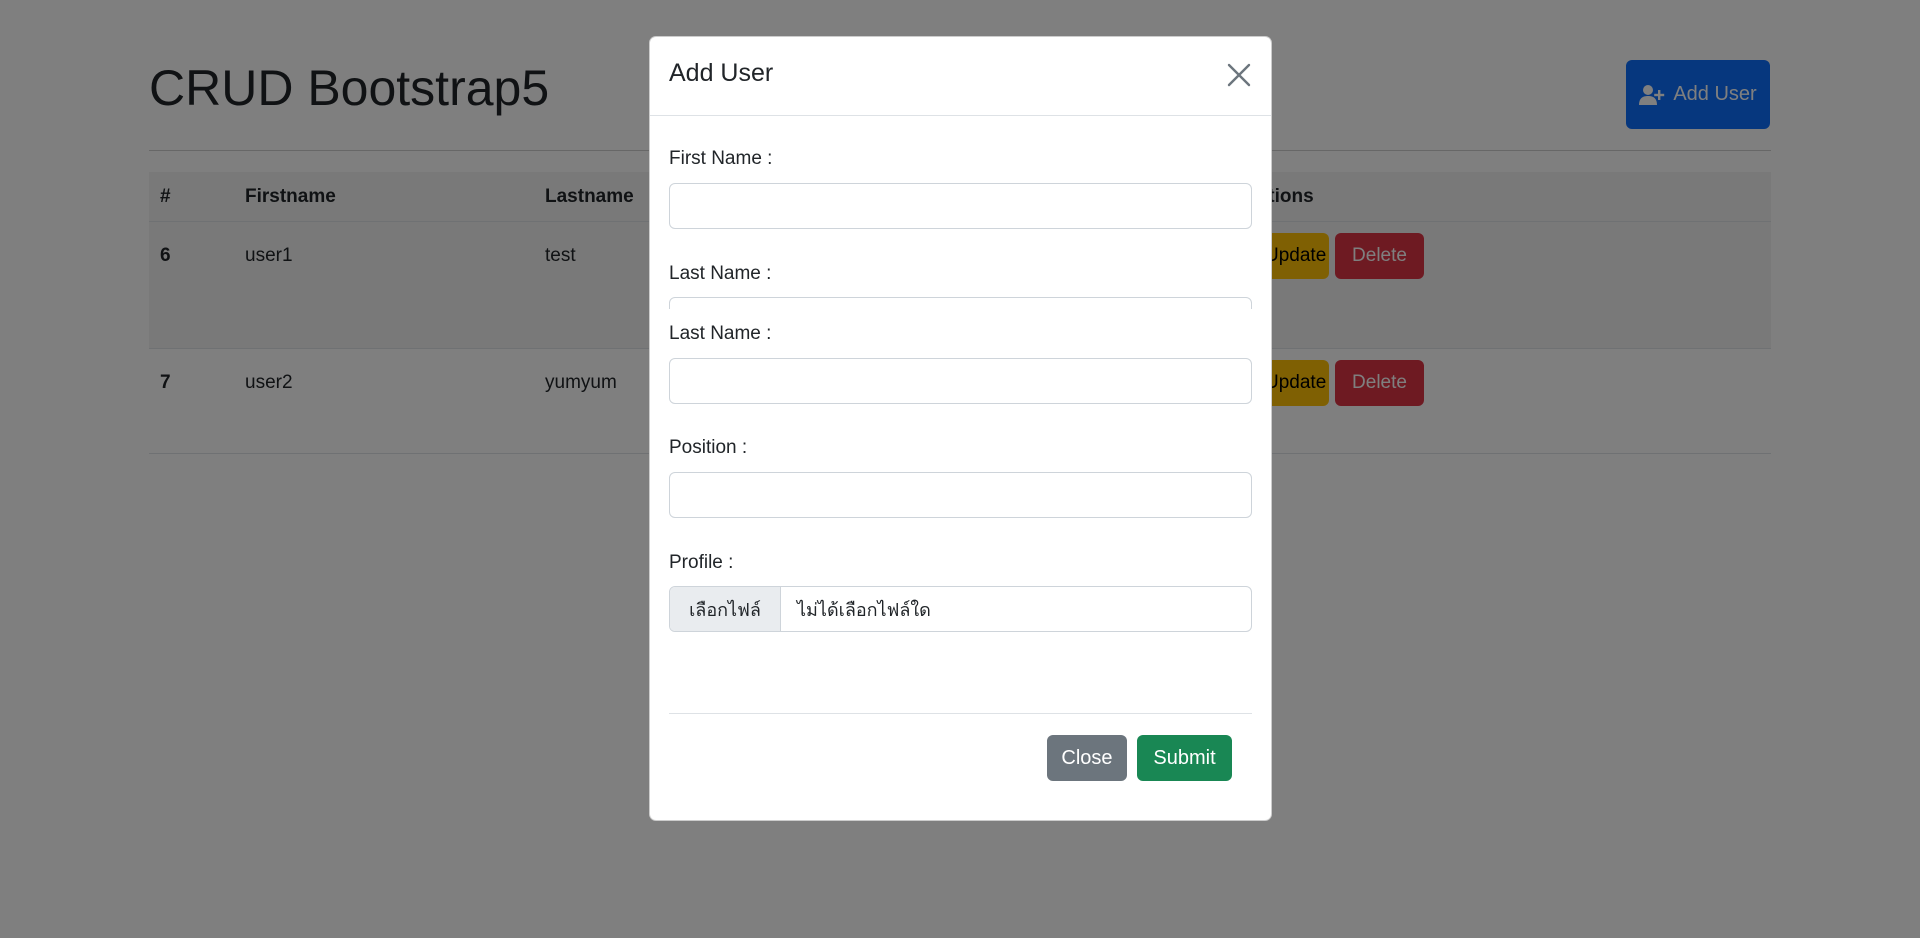 Image resolution: width=1920 pixels, height=938 pixels. I want to click on profile-file-input: เลือกไฟล์ ไม่ได้เลือกไฟล์ใด, so click(960, 609).